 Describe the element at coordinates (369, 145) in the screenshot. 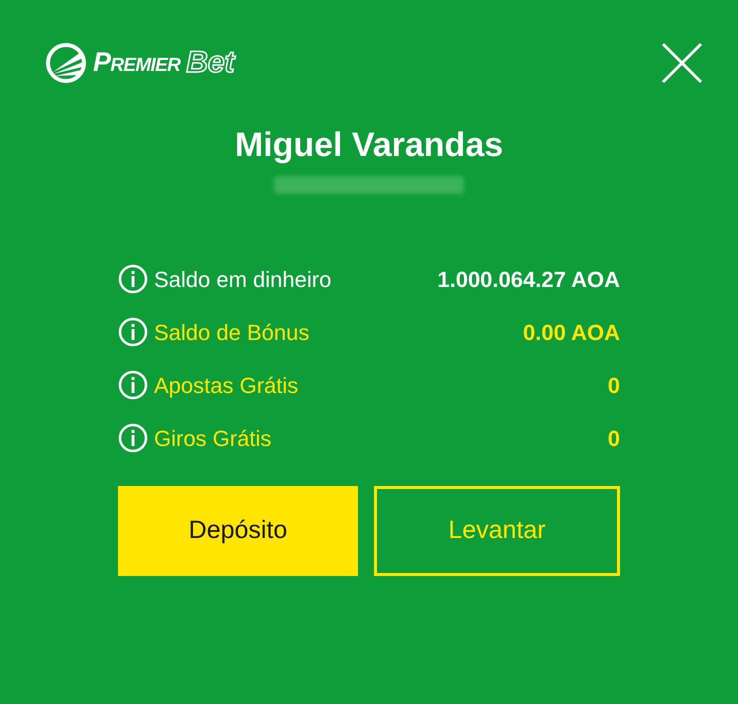

I see `user-name: Miguel Varandas` at that location.